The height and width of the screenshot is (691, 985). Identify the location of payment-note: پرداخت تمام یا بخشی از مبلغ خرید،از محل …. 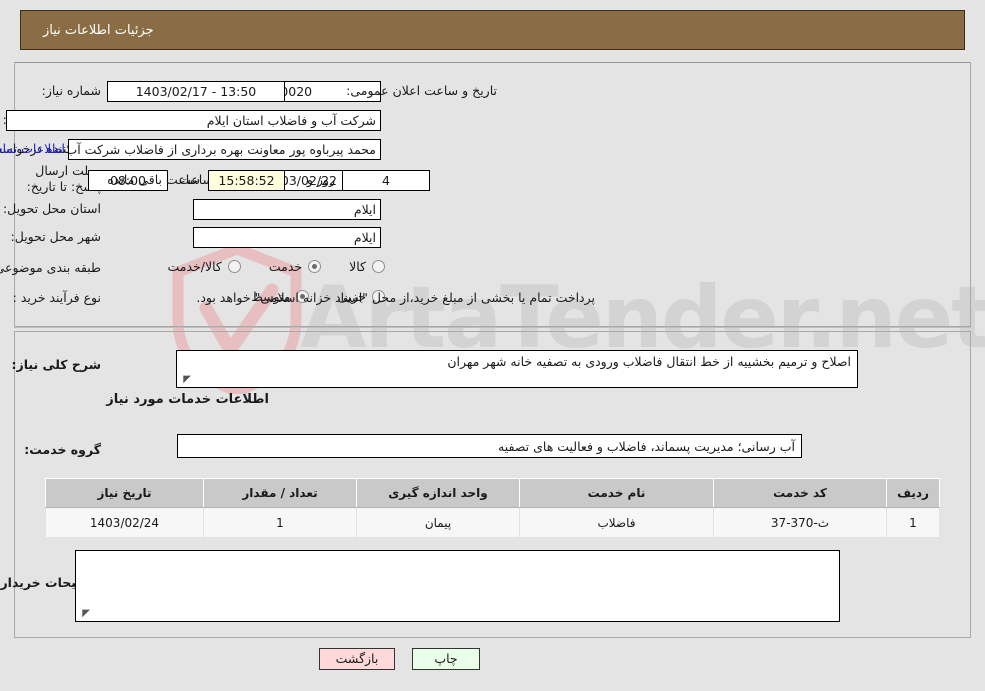
(395, 297).